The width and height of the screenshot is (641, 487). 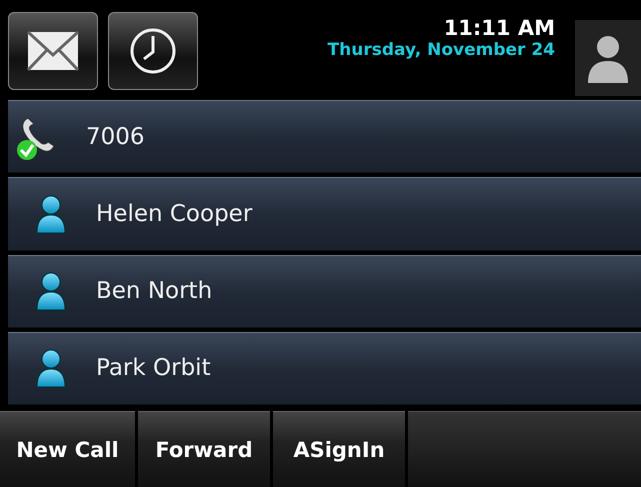 What do you see at coordinates (204, 449) in the screenshot?
I see `softkey: Forward` at bounding box center [204, 449].